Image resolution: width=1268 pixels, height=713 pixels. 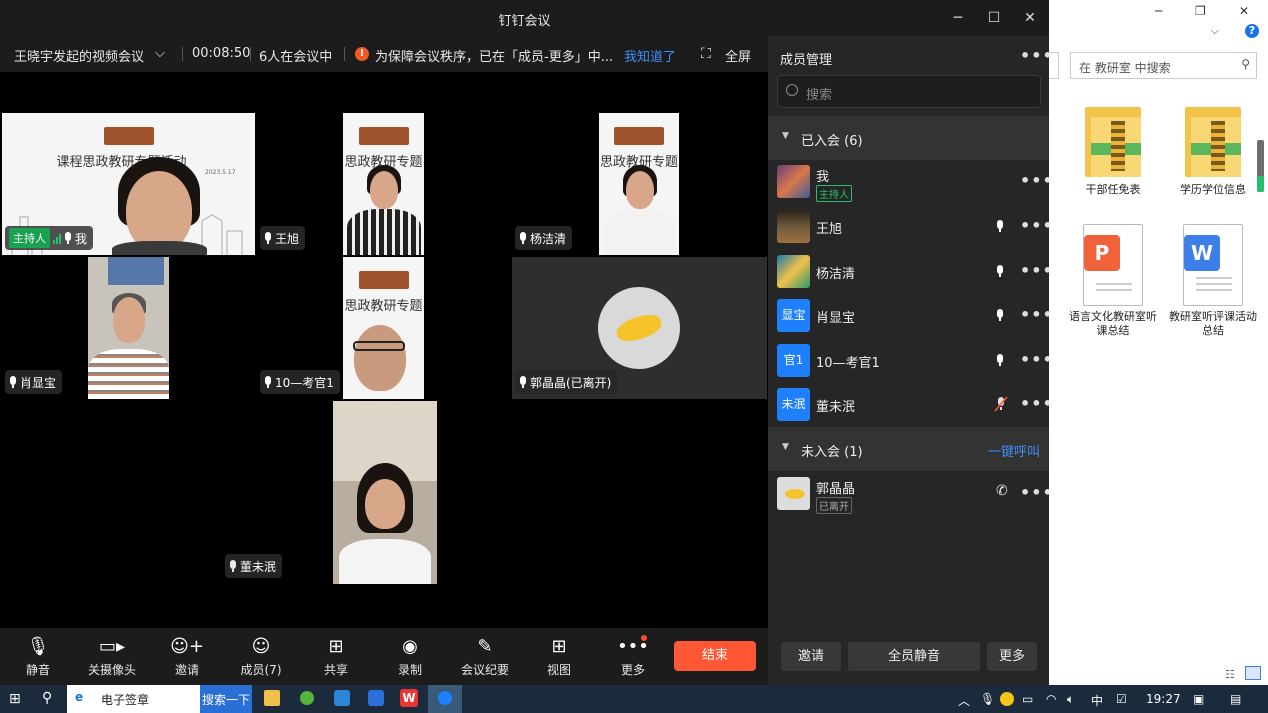 What do you see at coordinates (47, 701) in the screenshot?
I see `search-icon: ⚲` at bounding box center [47, 701].